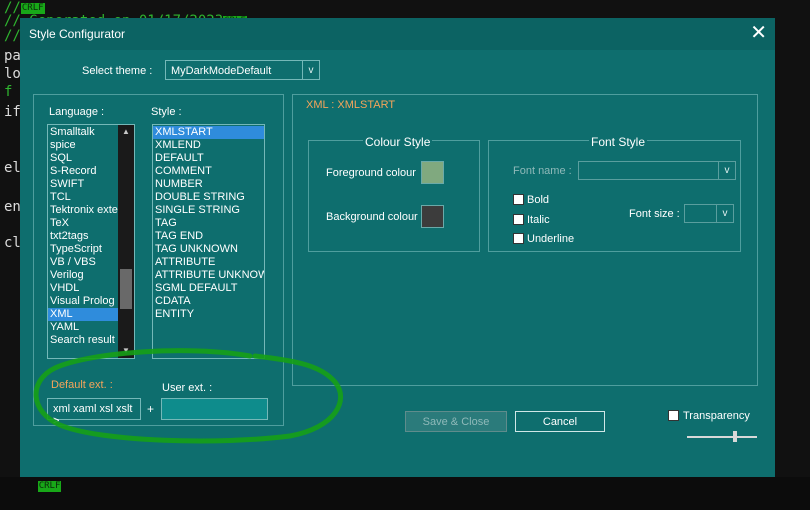 The height and width of the screenshot is (510, 810). What do you see at coordinates (49, 486) in the screenshot?
I see `crlf-marker: CRLF` at bounding box center [49, 486].